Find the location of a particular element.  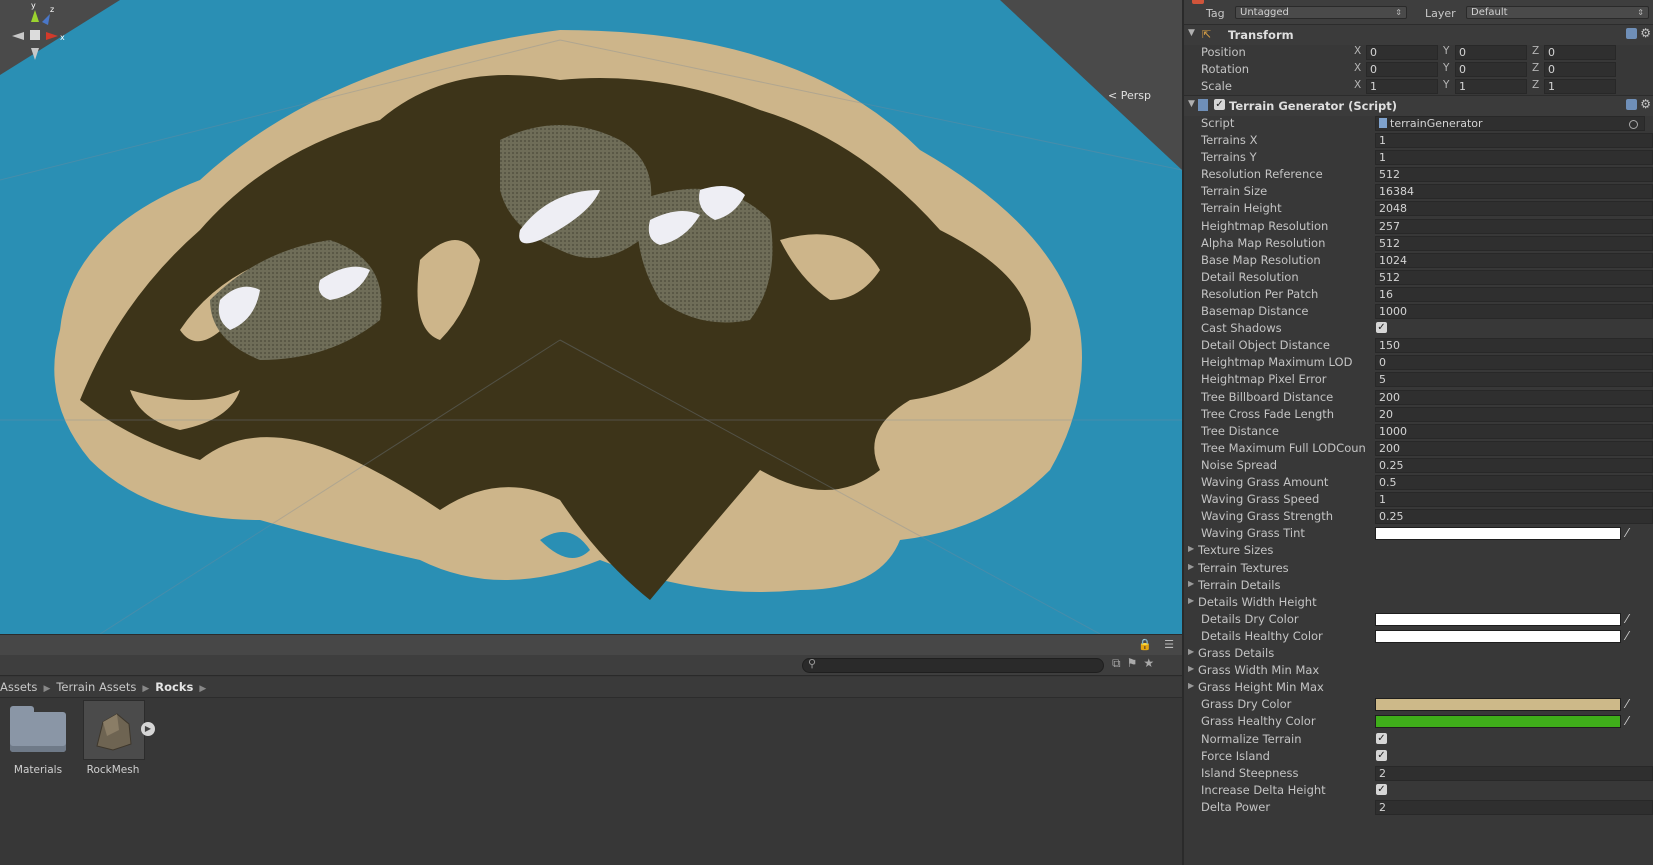

transform-position-y-field: 0 is located at coordinates (1491, 52).